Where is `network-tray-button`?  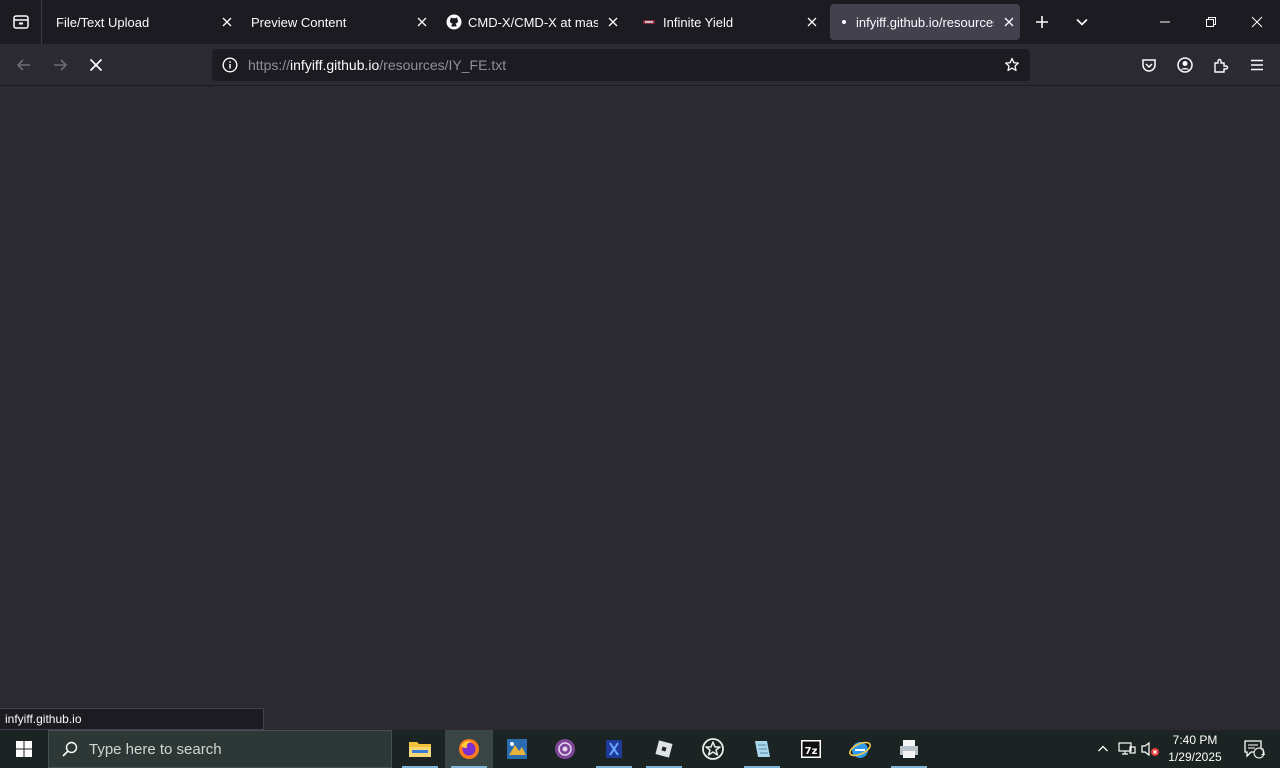 network-tray-button is located at coordinates (1127, 749).